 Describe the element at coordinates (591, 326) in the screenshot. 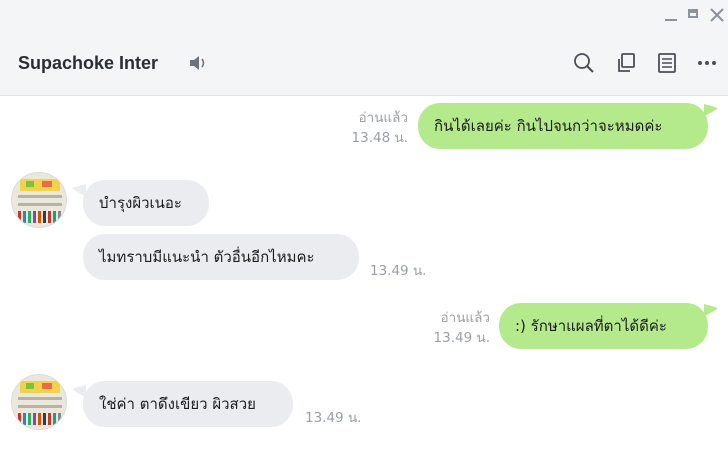

I see `message-text: :) รักษาแผลที่ตาได้ดีค่ะ` at that location.